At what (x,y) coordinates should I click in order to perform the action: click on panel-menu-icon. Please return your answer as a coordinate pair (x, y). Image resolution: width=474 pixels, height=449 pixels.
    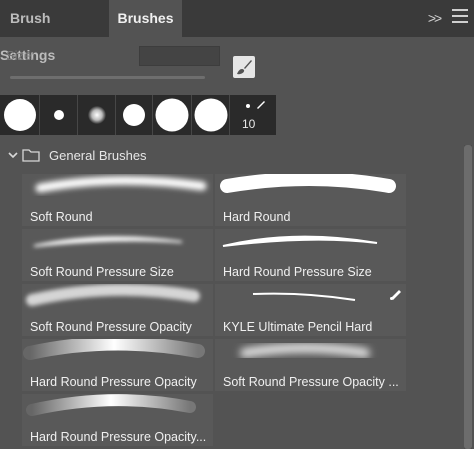
    Looking at the image, I should click on (460, 19).